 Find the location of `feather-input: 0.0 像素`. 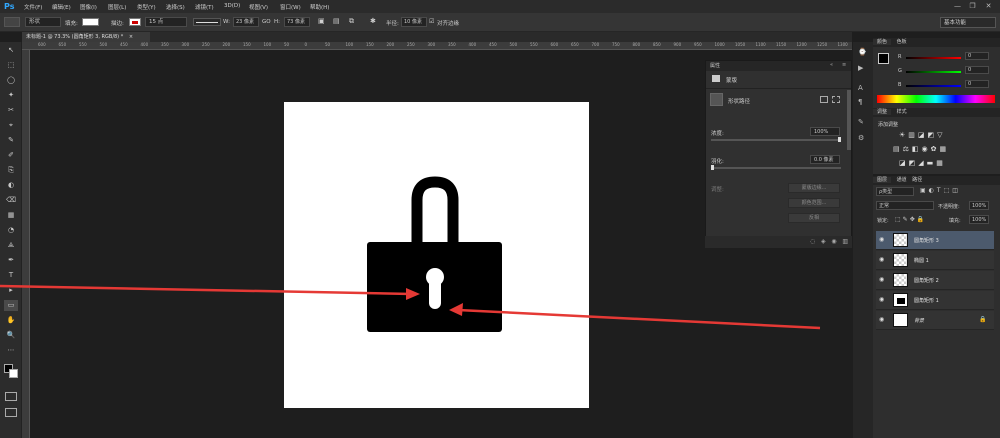

feather-input: 0.0 像素 is located at coordinates (825, 159).